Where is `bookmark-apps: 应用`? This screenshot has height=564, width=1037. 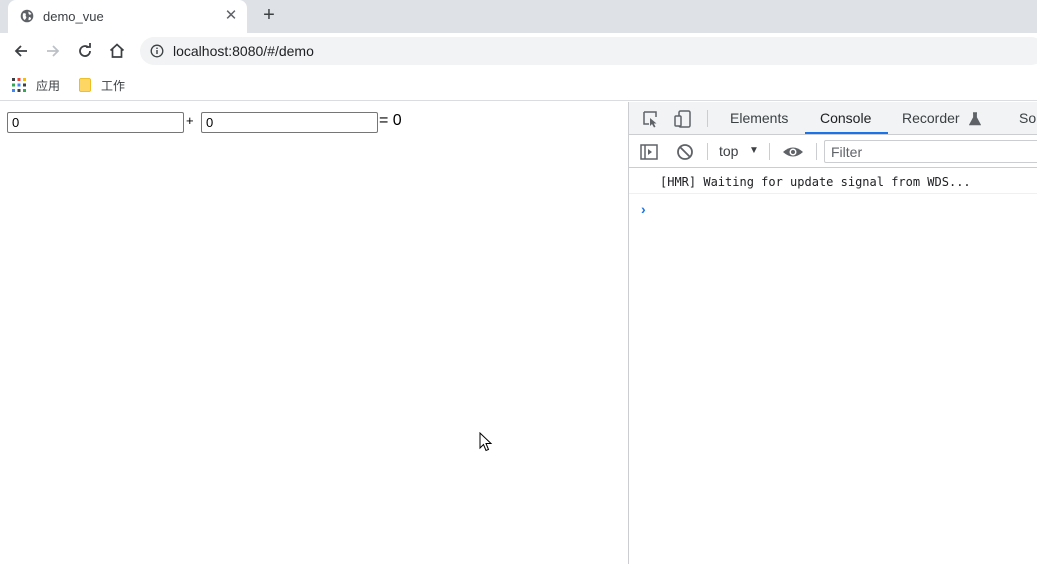 bookmark-apps: 应用 is located at coordinates (38, 85).